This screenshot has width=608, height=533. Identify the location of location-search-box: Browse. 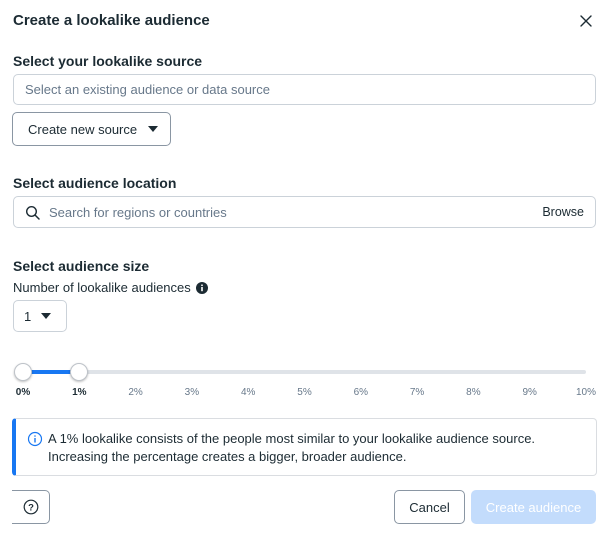
(304, 212).